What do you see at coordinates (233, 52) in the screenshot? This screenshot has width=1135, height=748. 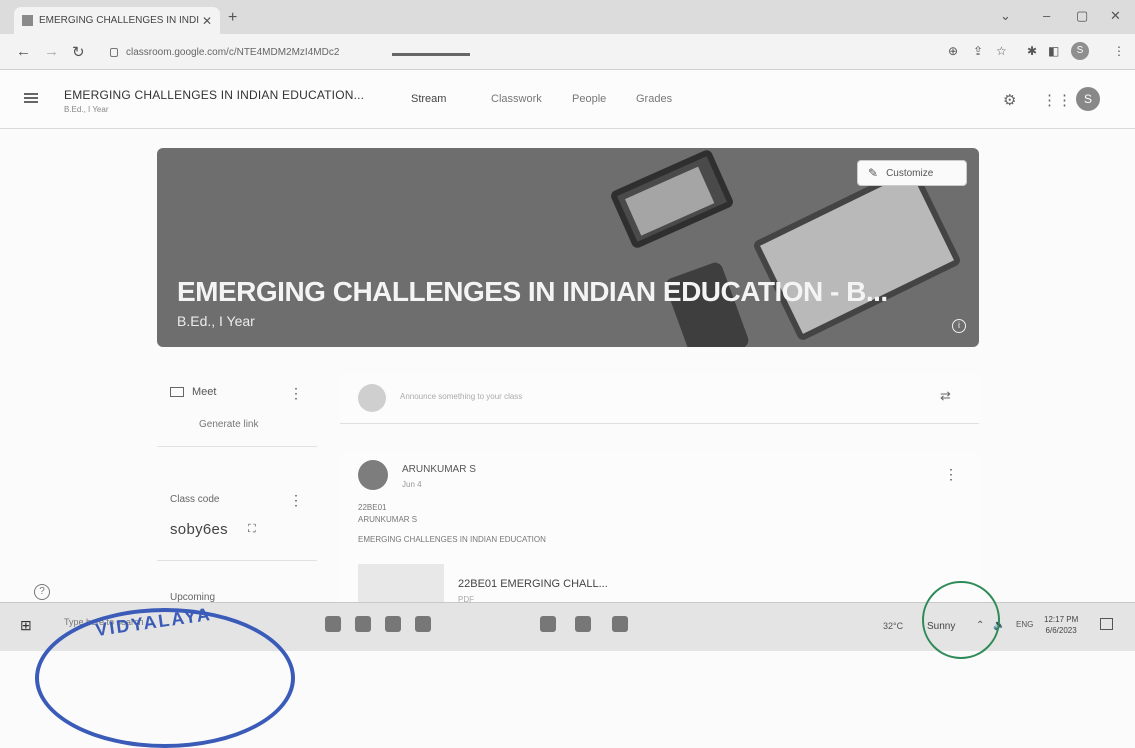 I see `address-url: classroom.google.com/c/NTE4MDM2MzI4MDc2` at bounding box center [233, 52].